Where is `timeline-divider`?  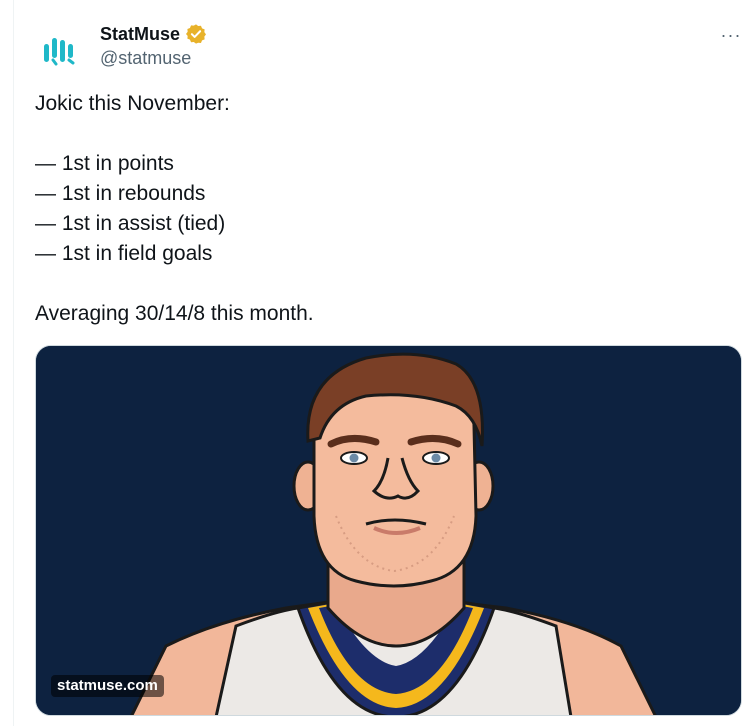
timeline-divider is located at coordinates (13, 363).